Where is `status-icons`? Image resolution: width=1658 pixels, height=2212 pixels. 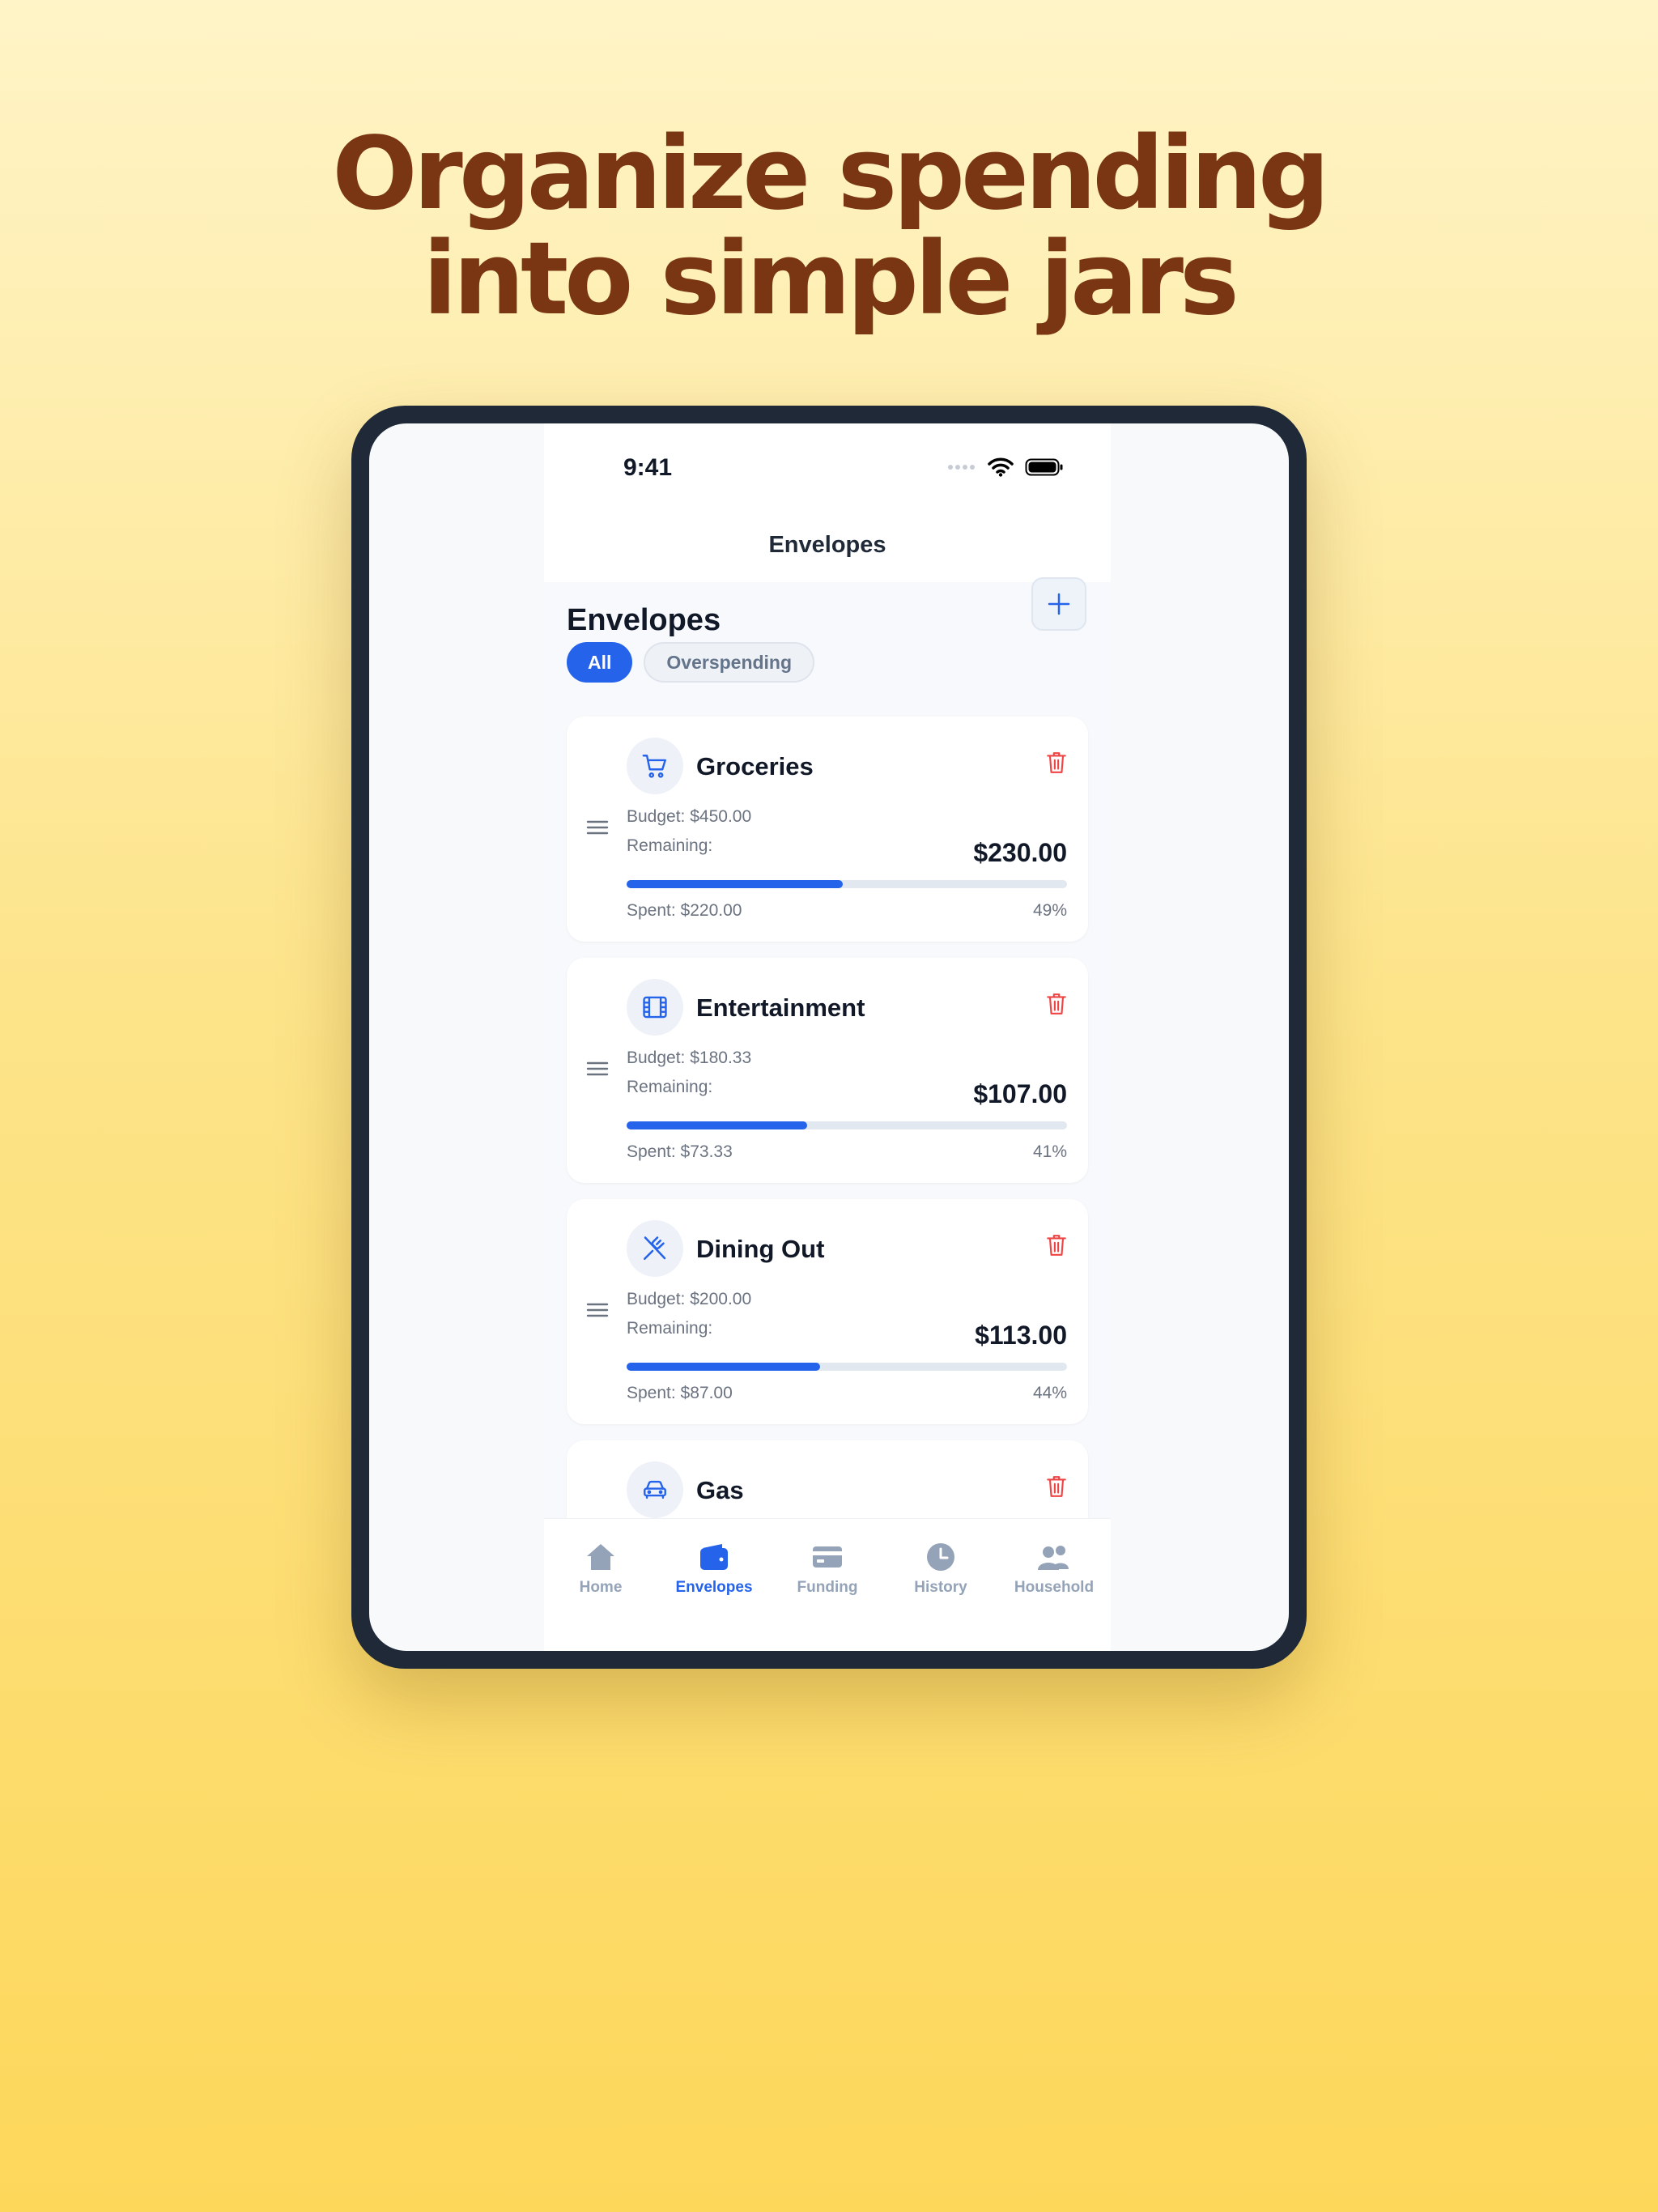 status-icons is located at coordinates (1005, 467).